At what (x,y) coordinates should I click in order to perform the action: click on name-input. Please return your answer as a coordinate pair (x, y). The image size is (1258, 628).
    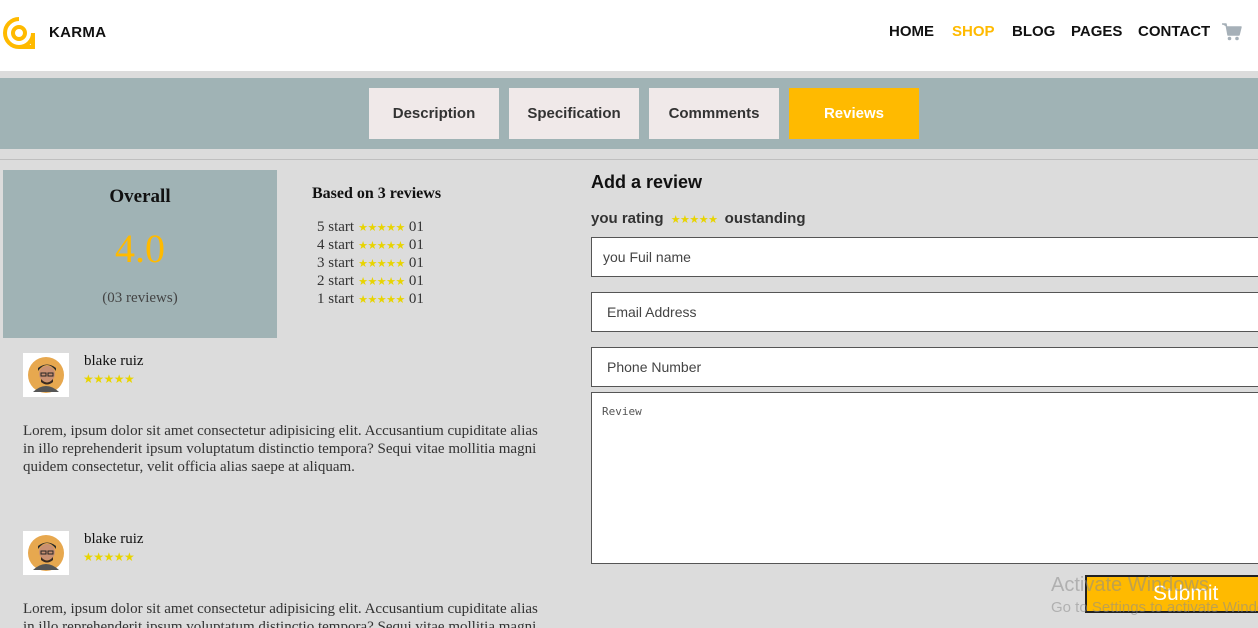
    Looking at the image, I should click on (924, 257).